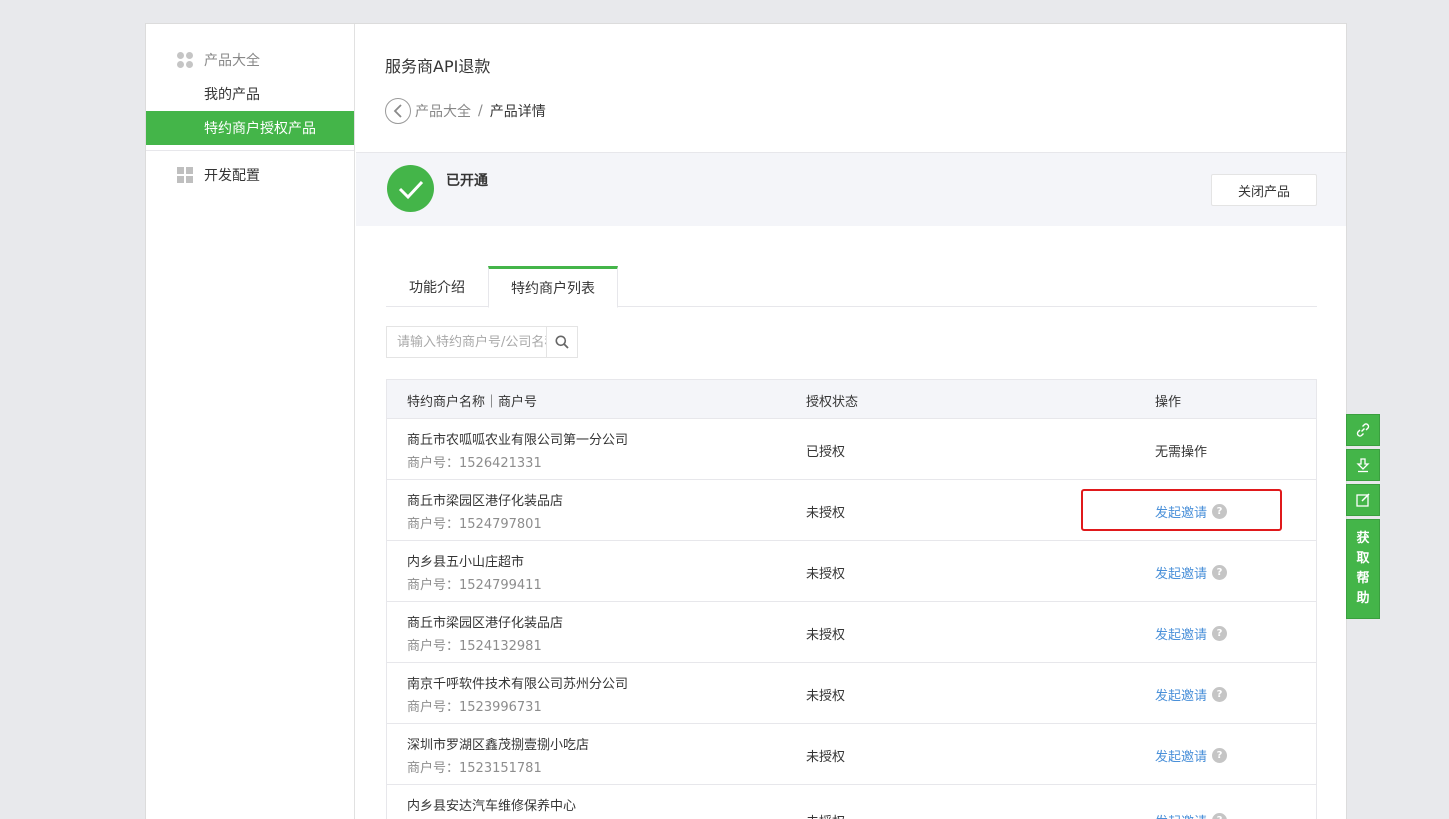  I want to click on merchant-name: 商丘市农呱呱农业有限公司第一分公司, so click(518, 440).